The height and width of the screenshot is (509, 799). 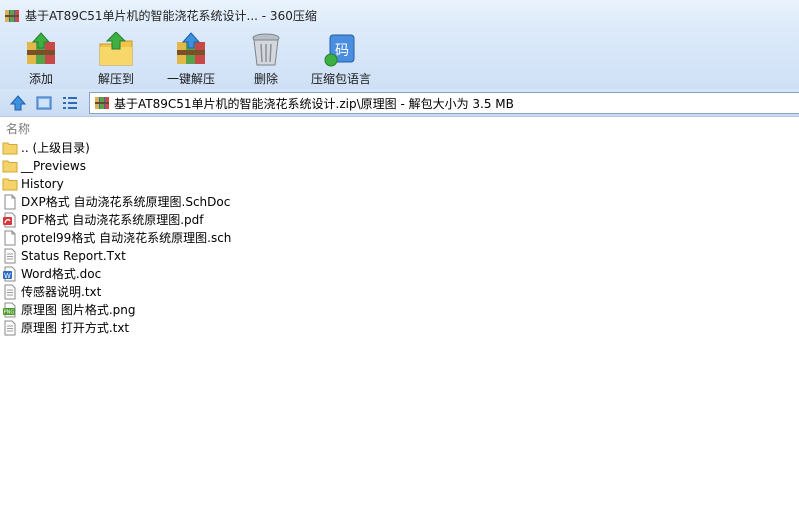 I want to click on column-header-name: 名称, so click(x=399, y=129).